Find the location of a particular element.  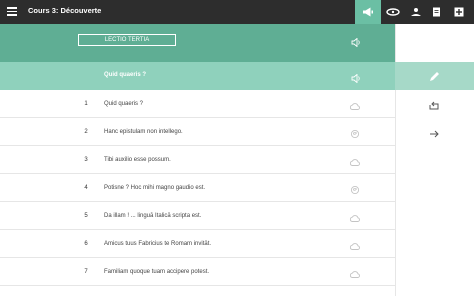

app-title: Cours 3: Découverte is located at coordinates (65, 10).